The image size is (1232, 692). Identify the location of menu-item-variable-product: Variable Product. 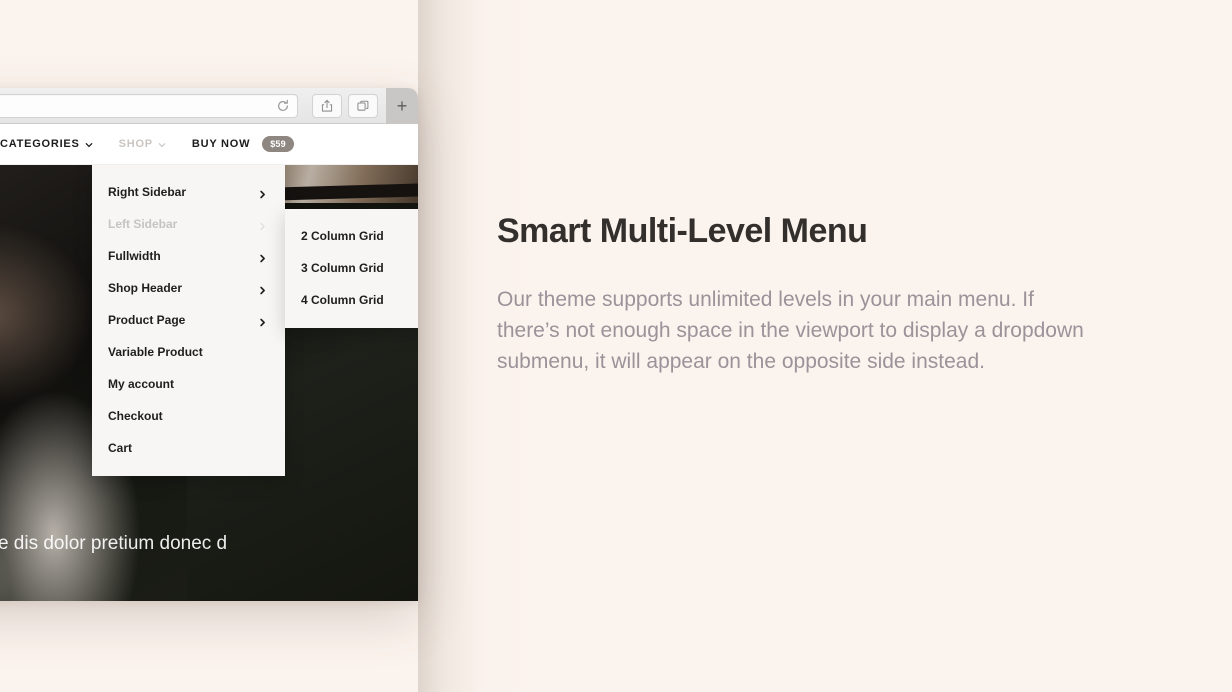
(188, 352).